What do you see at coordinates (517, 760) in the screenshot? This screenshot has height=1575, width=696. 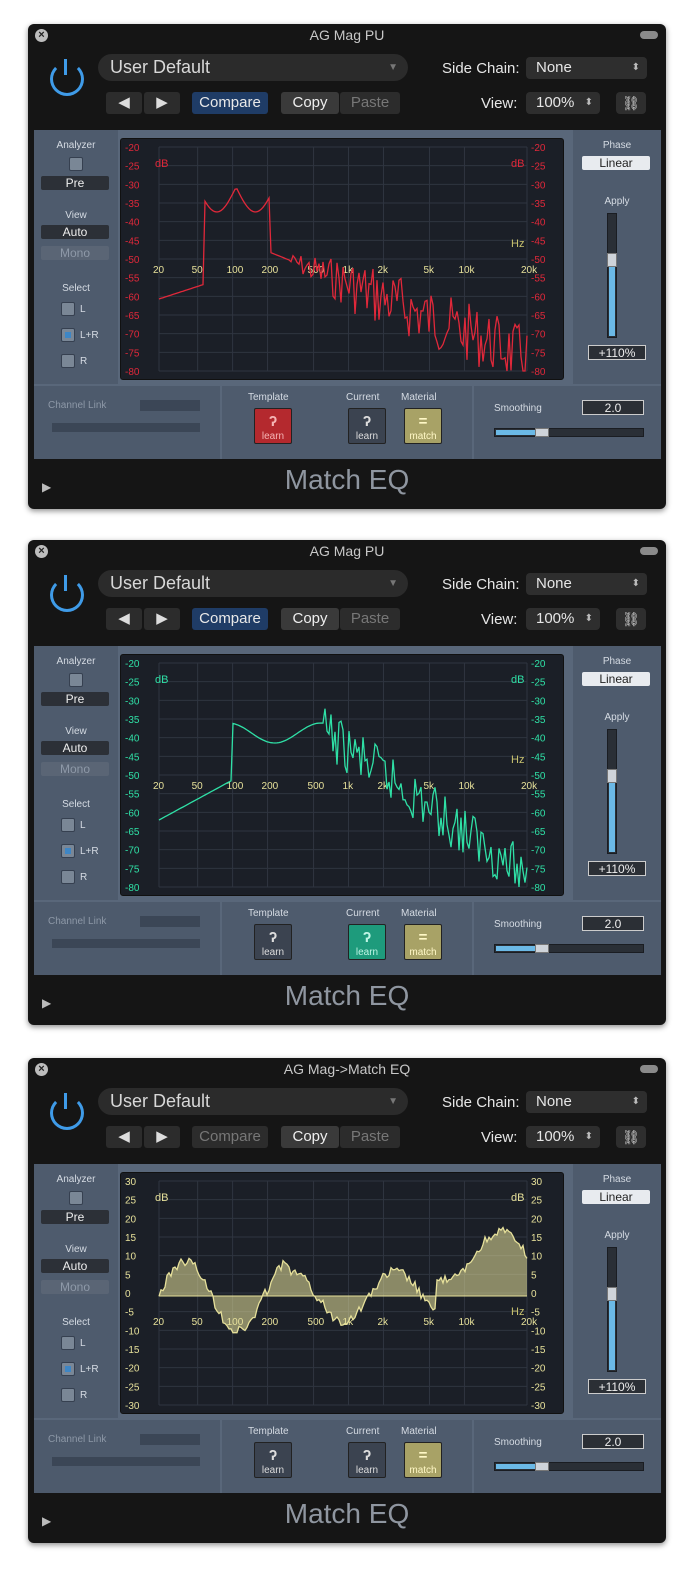 I see `hz-label: Hz` at bounding box center [517, 760].